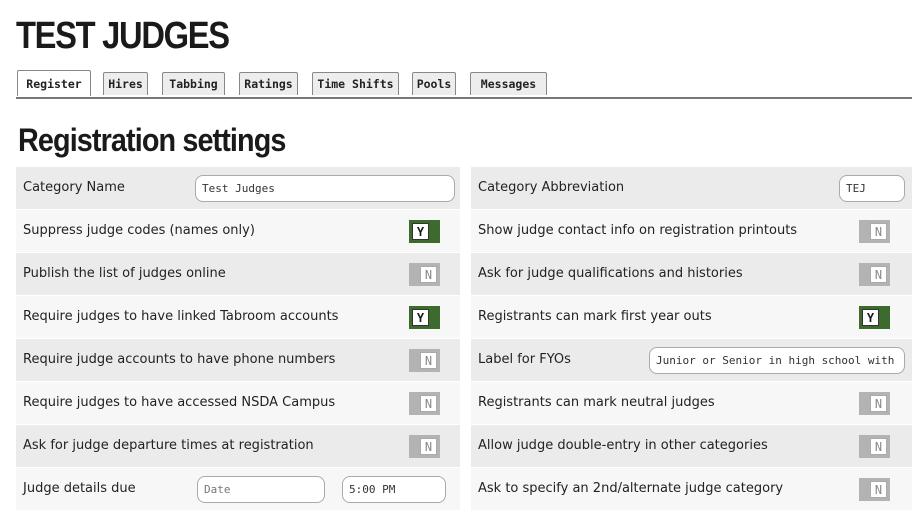 Image resolution: width=923 pixels, height=526 pixels. Describe the element at coordinates (355, 83) in the screenshot. I see `tab-time-shifts: Time Shifts` at that location.